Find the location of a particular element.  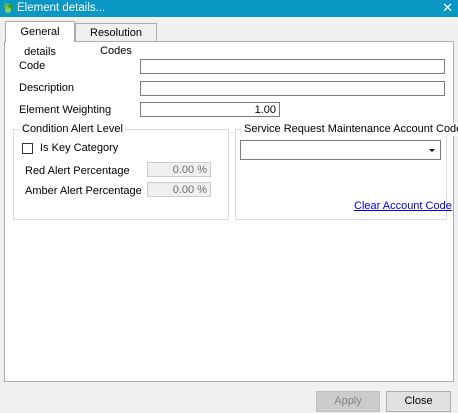

close-icon: ✕ is located at coordinates (447, 8).